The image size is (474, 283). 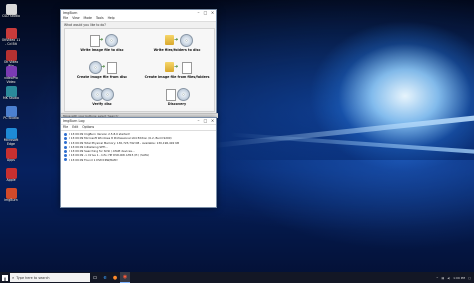 What do you see at coordinates (88, 18) in the screenshot?
I see `menu-mode: Mode` at bounding box center [88, 18].